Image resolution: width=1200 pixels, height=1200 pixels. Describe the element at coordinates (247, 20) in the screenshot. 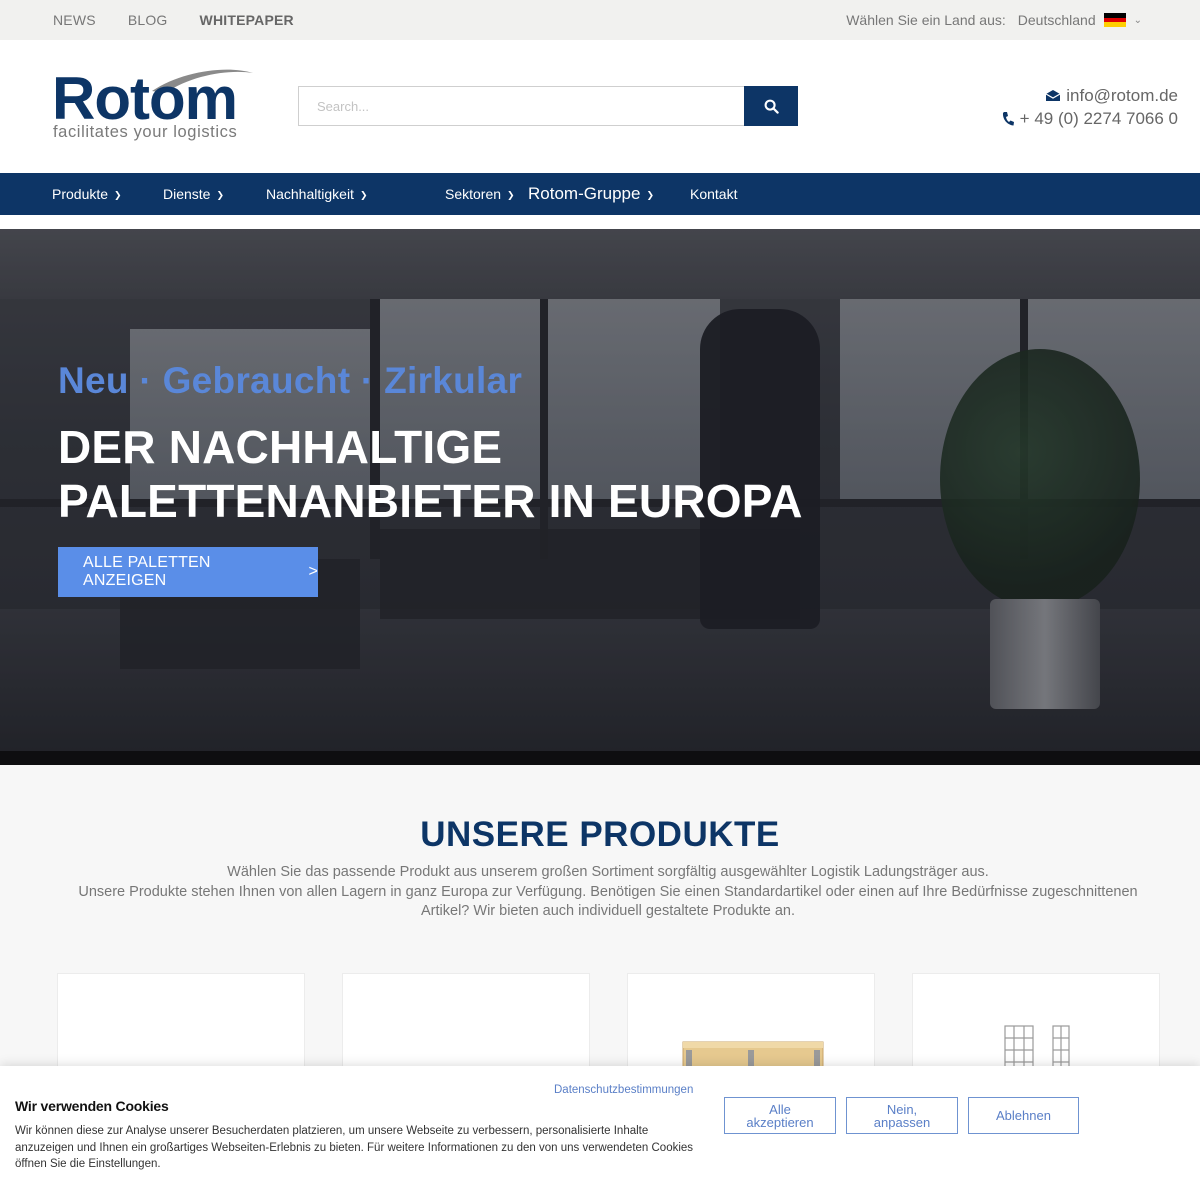

I see `top-nav-whitepaper-link: WHITEPAPER` at that location.